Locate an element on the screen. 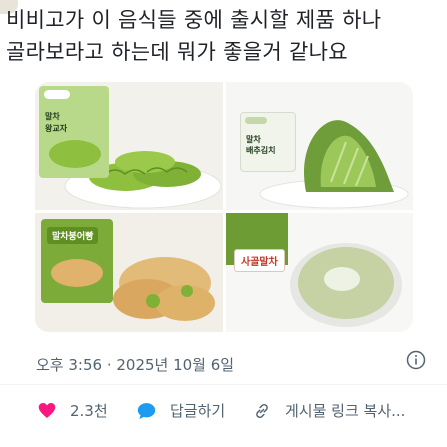 Image resolution: width=447 pixels, height=447 pixels. reply-button: 답글하기 is located at coordinates (181, 410).